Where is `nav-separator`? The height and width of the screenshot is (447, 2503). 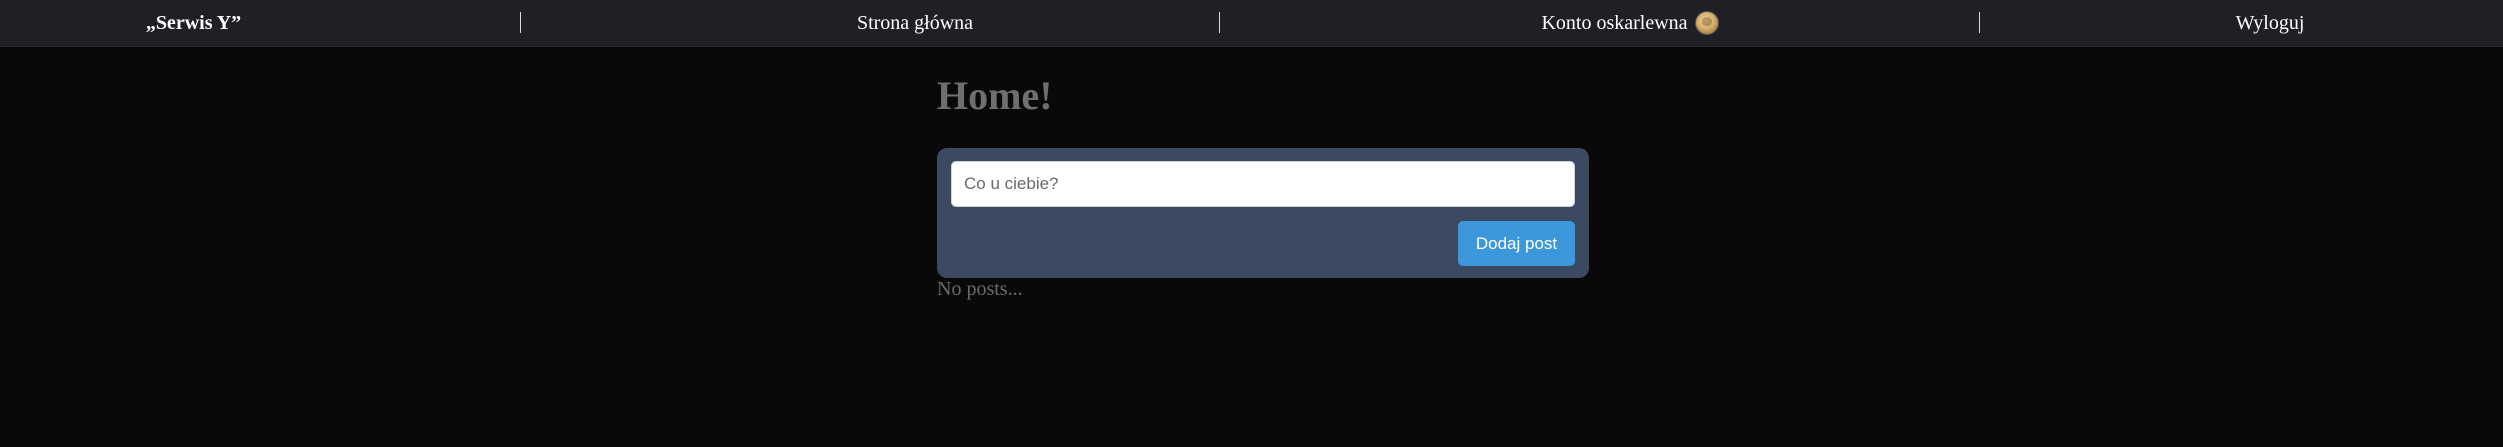 nav-separator is located at coordinates (1979, 22).